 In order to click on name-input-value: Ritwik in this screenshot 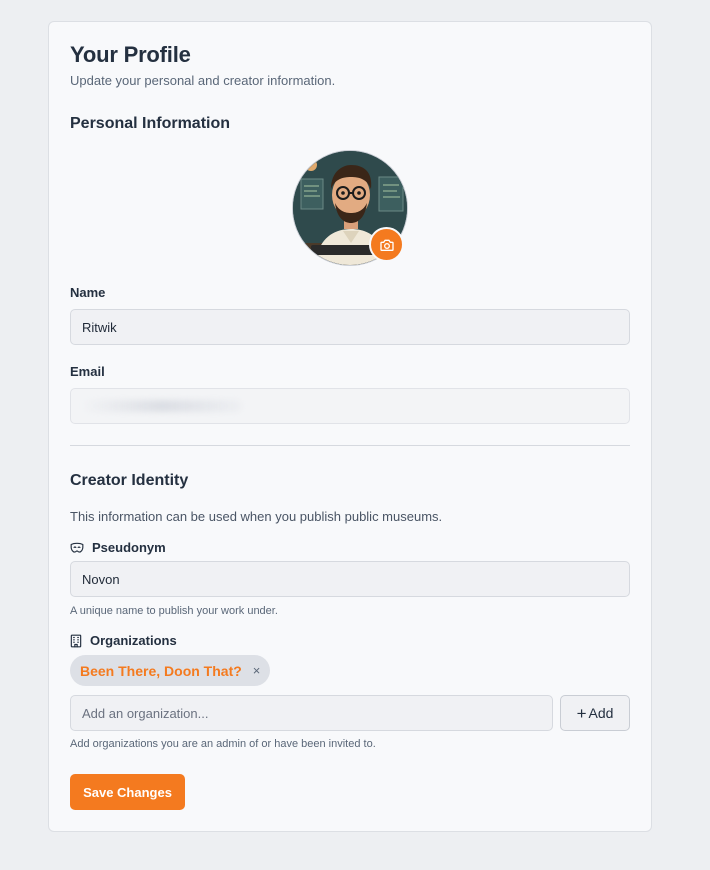, I will do `click(99, 327)`.